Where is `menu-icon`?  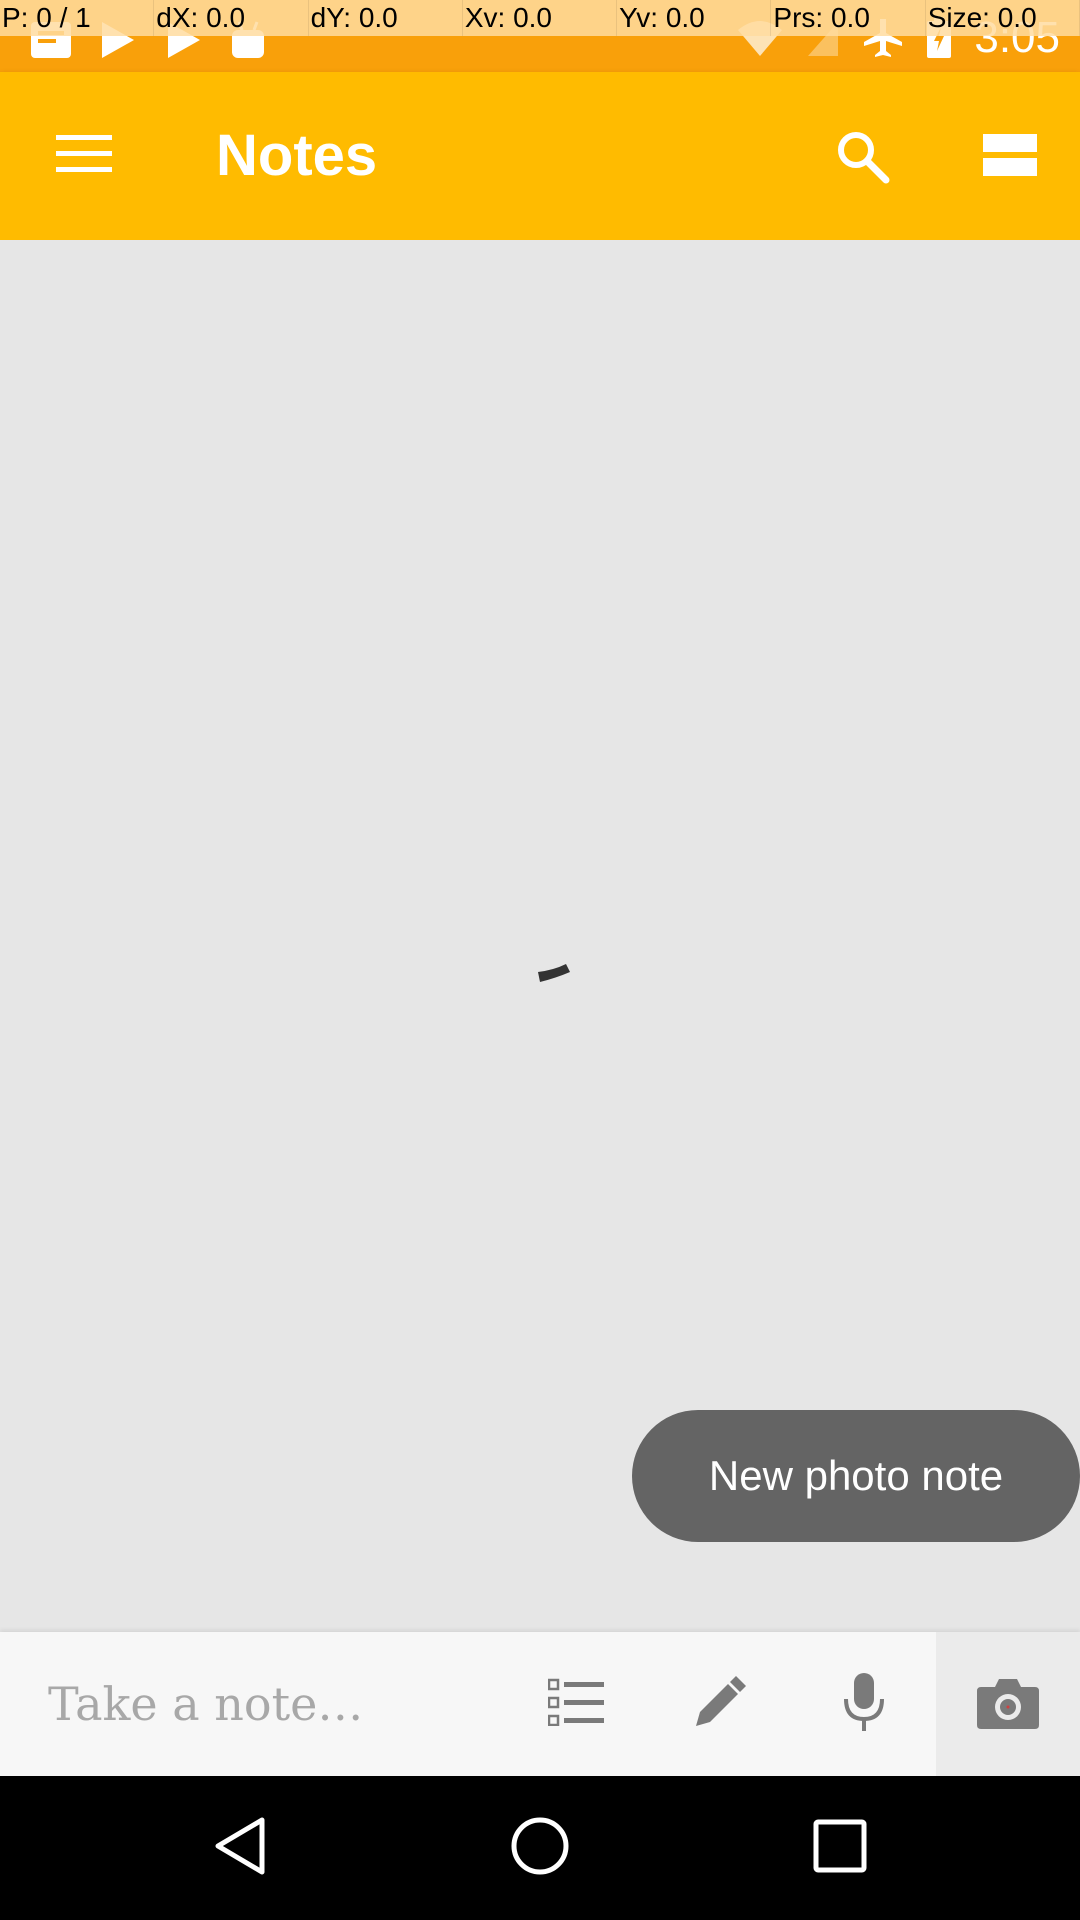 menu-icon is located at coordinates (84, 156).